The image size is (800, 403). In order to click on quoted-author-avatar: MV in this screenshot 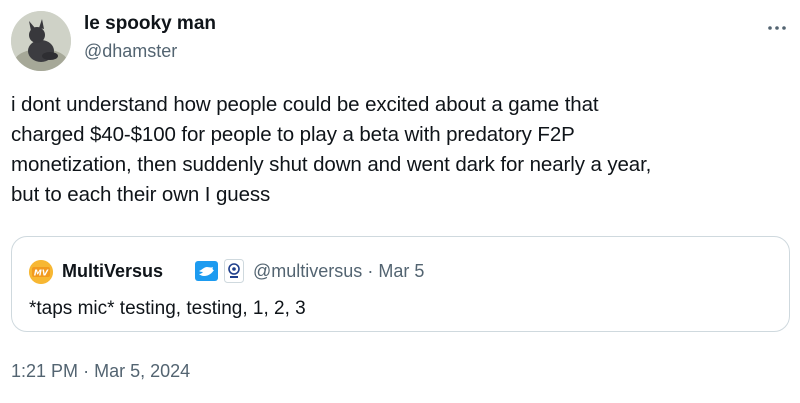, I will do `click(41, 272)`.